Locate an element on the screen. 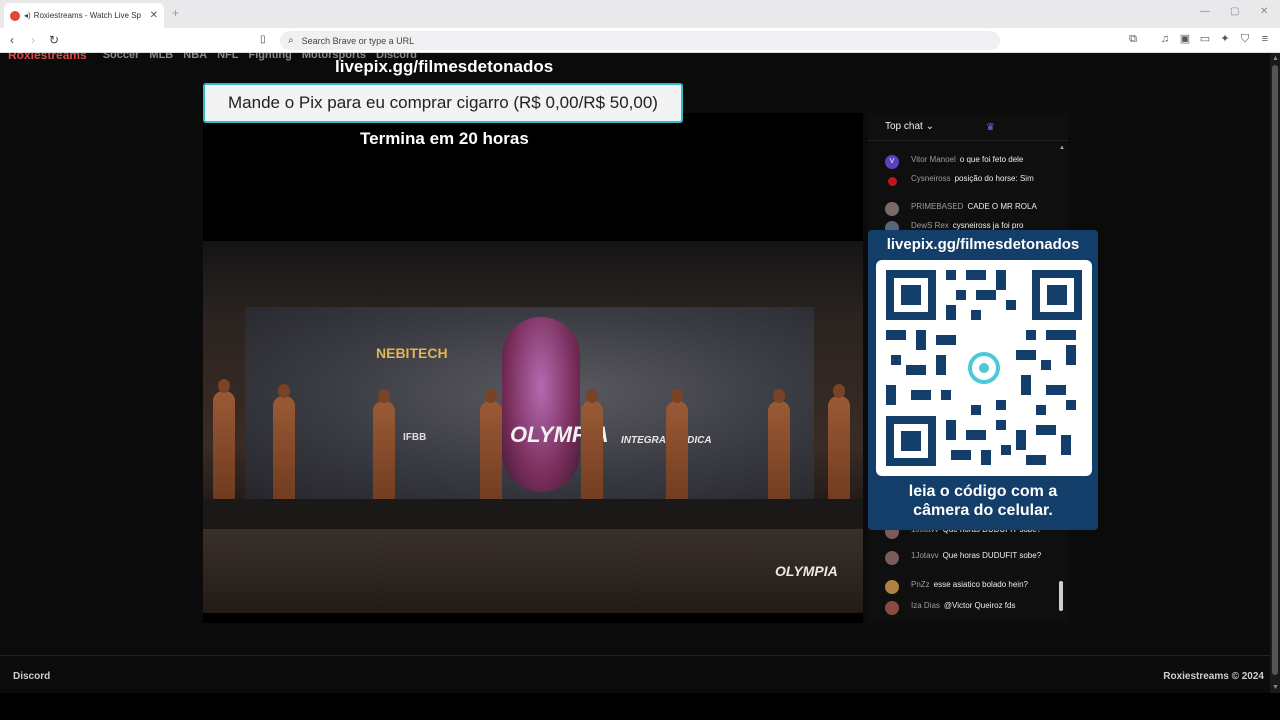  chat-header: Top chat ⌄ ♛ is located at coordinates (968, 127).